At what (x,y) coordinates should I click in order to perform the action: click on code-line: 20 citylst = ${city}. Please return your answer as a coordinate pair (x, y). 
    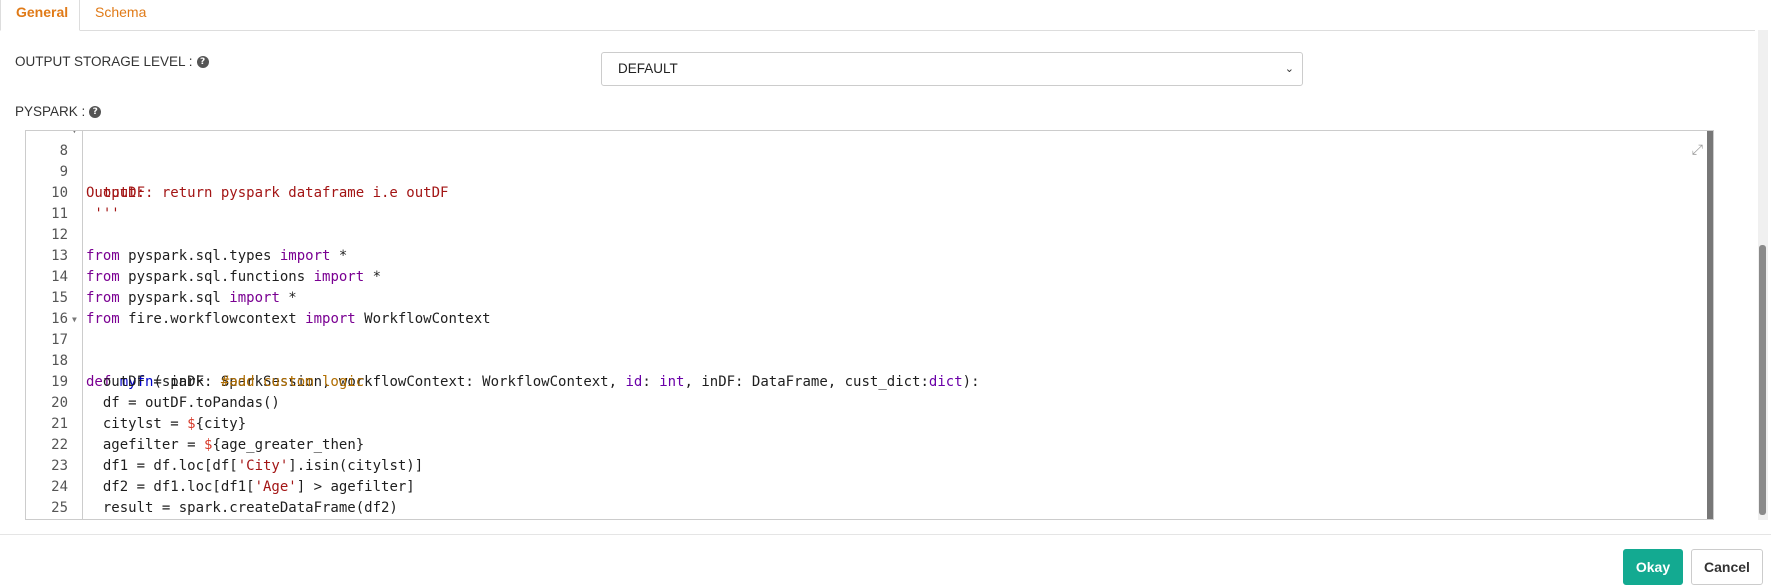
    Looking at the image, I should click on (869, 402).